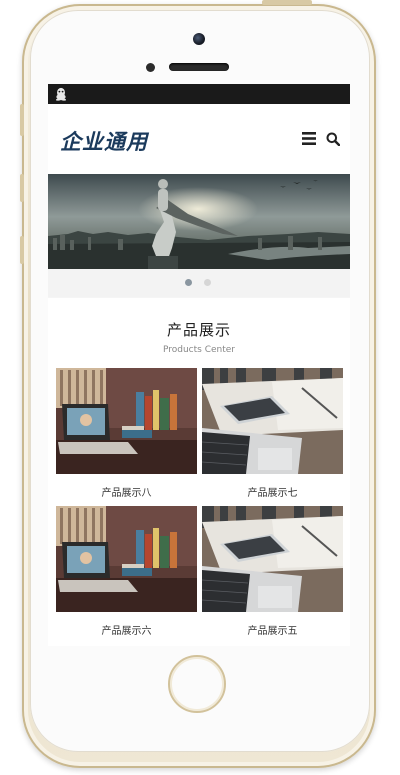 The width and height of the screenshot is (400, 775). Describe the element at coordinates (126, 491) in the screenshot. I see `product-label: 产品展示八` at that location.